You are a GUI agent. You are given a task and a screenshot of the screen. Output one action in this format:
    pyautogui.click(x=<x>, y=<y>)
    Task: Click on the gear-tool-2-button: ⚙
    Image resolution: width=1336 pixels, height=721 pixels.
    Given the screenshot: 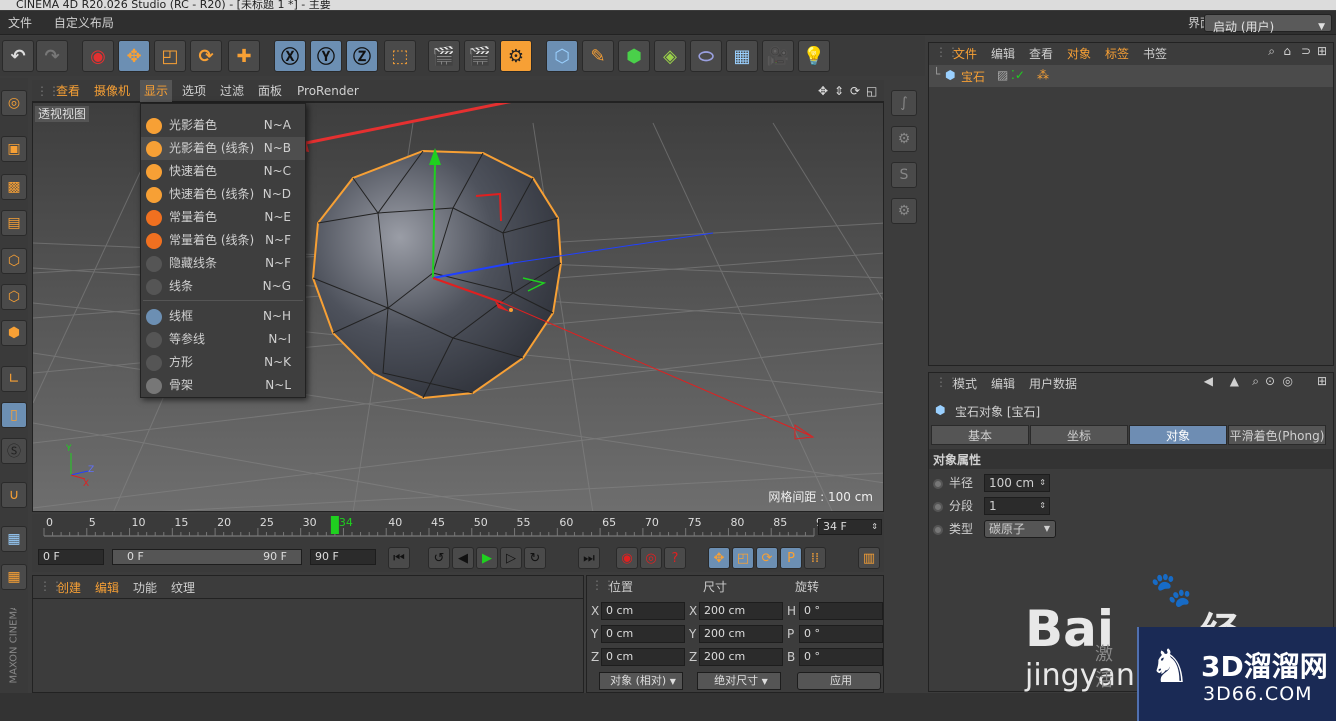 What is the action you would take?
    pyautogui.click(x=904, y=211)
    